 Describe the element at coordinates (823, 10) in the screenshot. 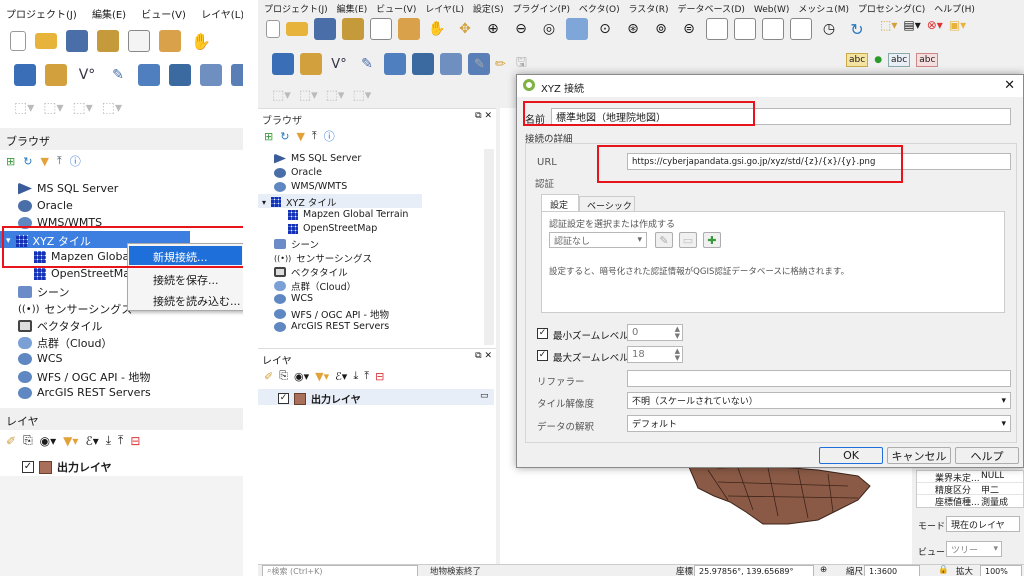

I see `menu-mesh: メッシュ(M)` at that location.